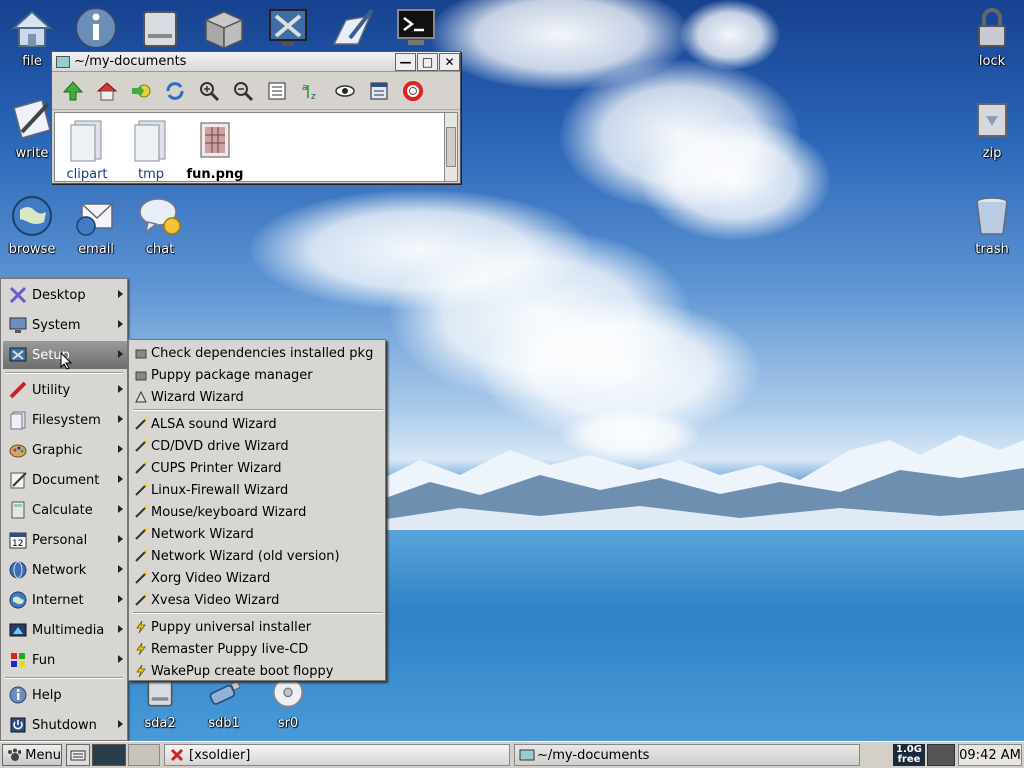 Image resolution: width=1024 pixels, height=768 pixels. Describe the element at coordinates (992, 153) in the screenshot. I see `desktop-icon-label: zip` at that location.